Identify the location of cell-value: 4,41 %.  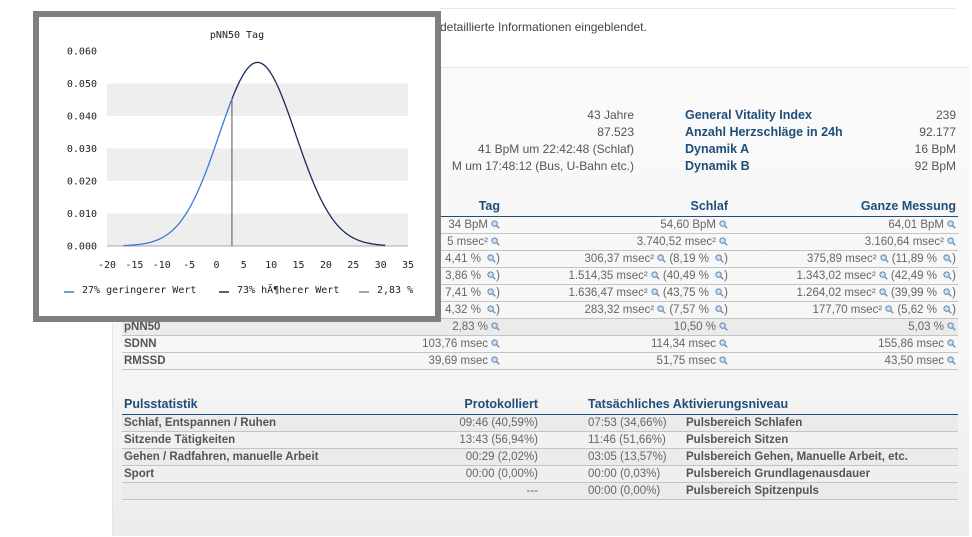
(465, 259).